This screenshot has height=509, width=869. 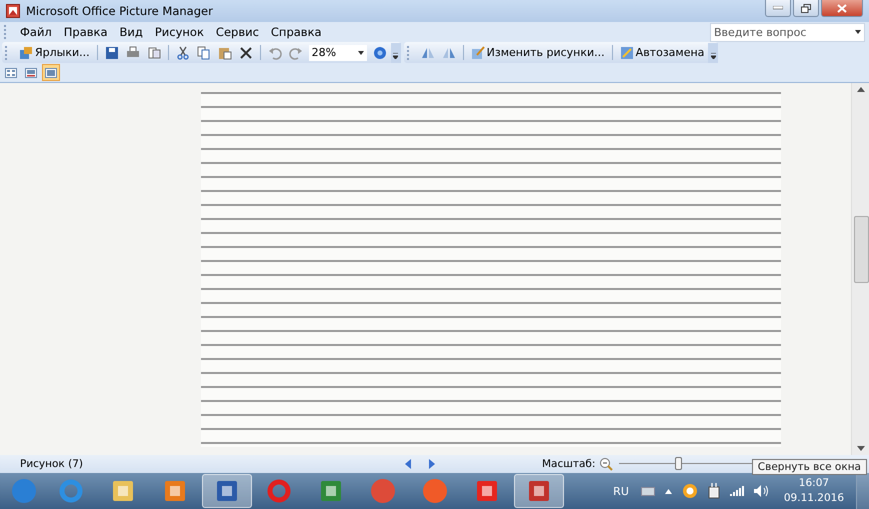 I want to click on menu-item: Вид, so click(x=131, y=32).